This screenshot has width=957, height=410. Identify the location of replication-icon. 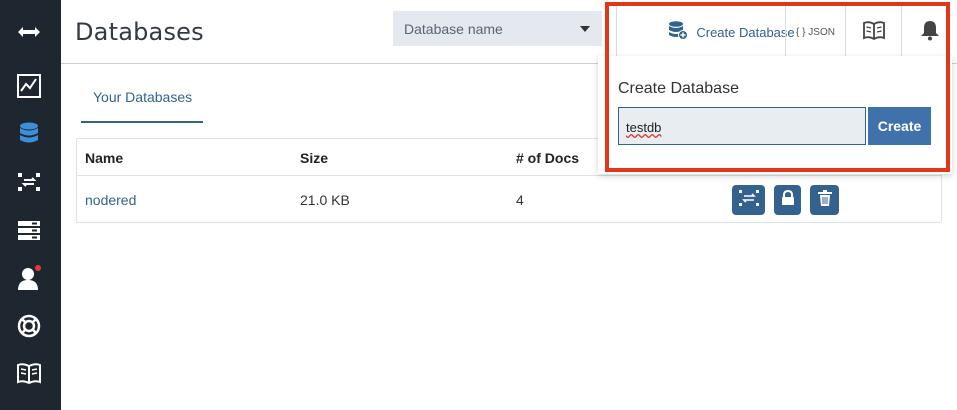
(29, 182).